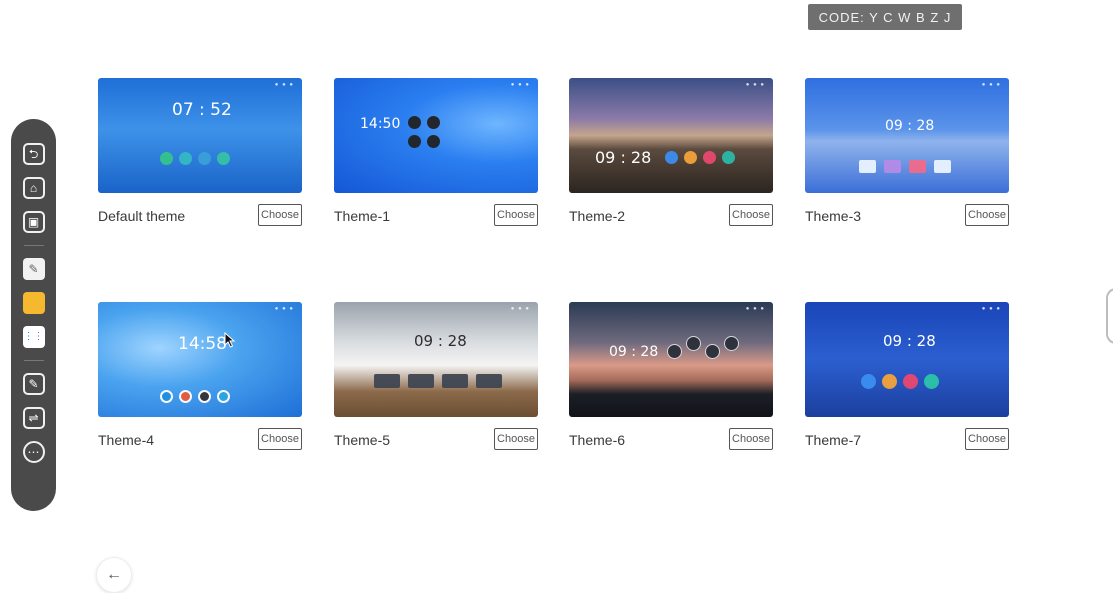  I want to click on pen-icon: ✎, so click(33, 384).